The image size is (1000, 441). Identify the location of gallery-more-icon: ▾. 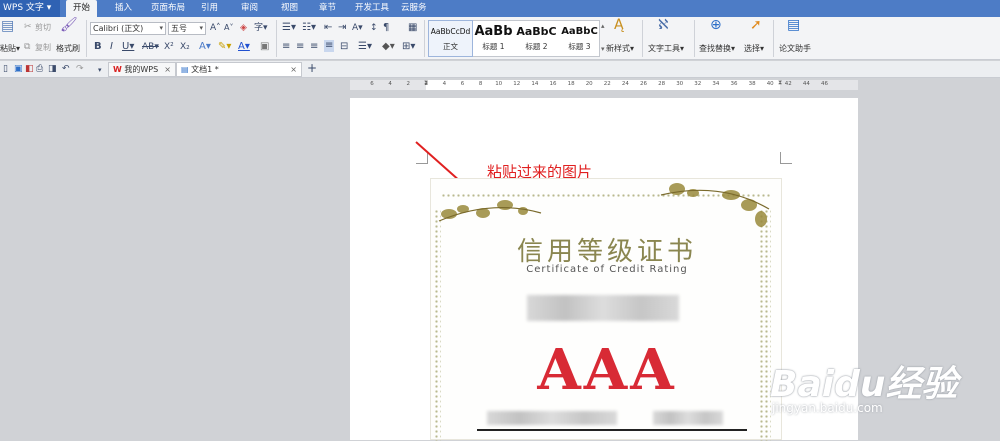
(603, 49).